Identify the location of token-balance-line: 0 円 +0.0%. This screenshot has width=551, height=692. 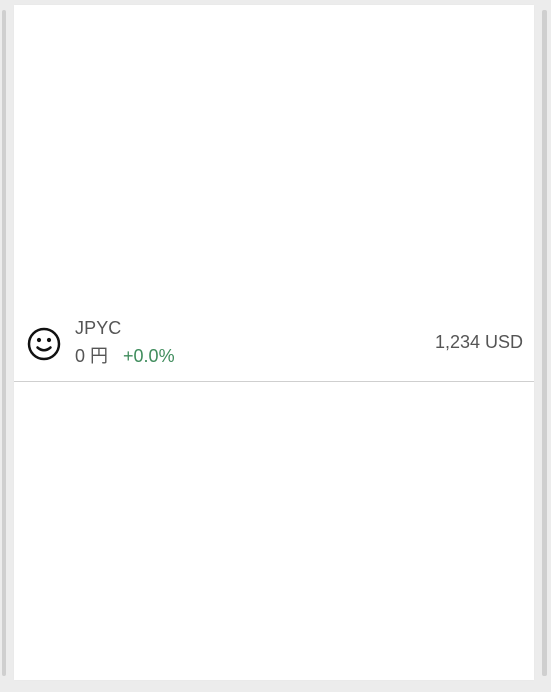
(125, 356).